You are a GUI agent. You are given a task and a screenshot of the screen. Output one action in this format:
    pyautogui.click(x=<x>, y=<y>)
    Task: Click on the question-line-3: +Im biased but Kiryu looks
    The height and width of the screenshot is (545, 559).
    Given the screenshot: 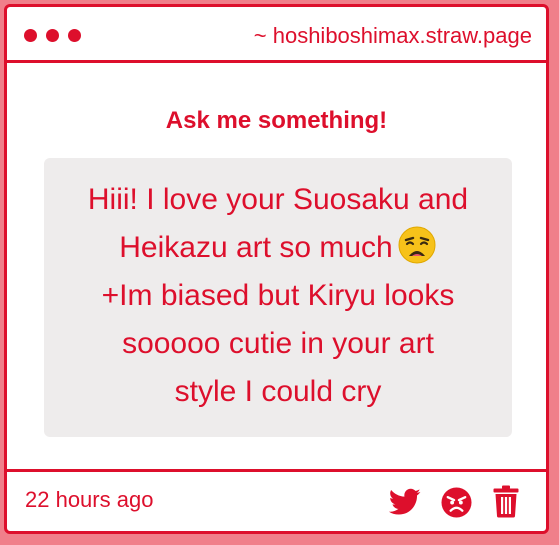 What is the action you would take?
    pyautogui.click(x=278, y=295)
    